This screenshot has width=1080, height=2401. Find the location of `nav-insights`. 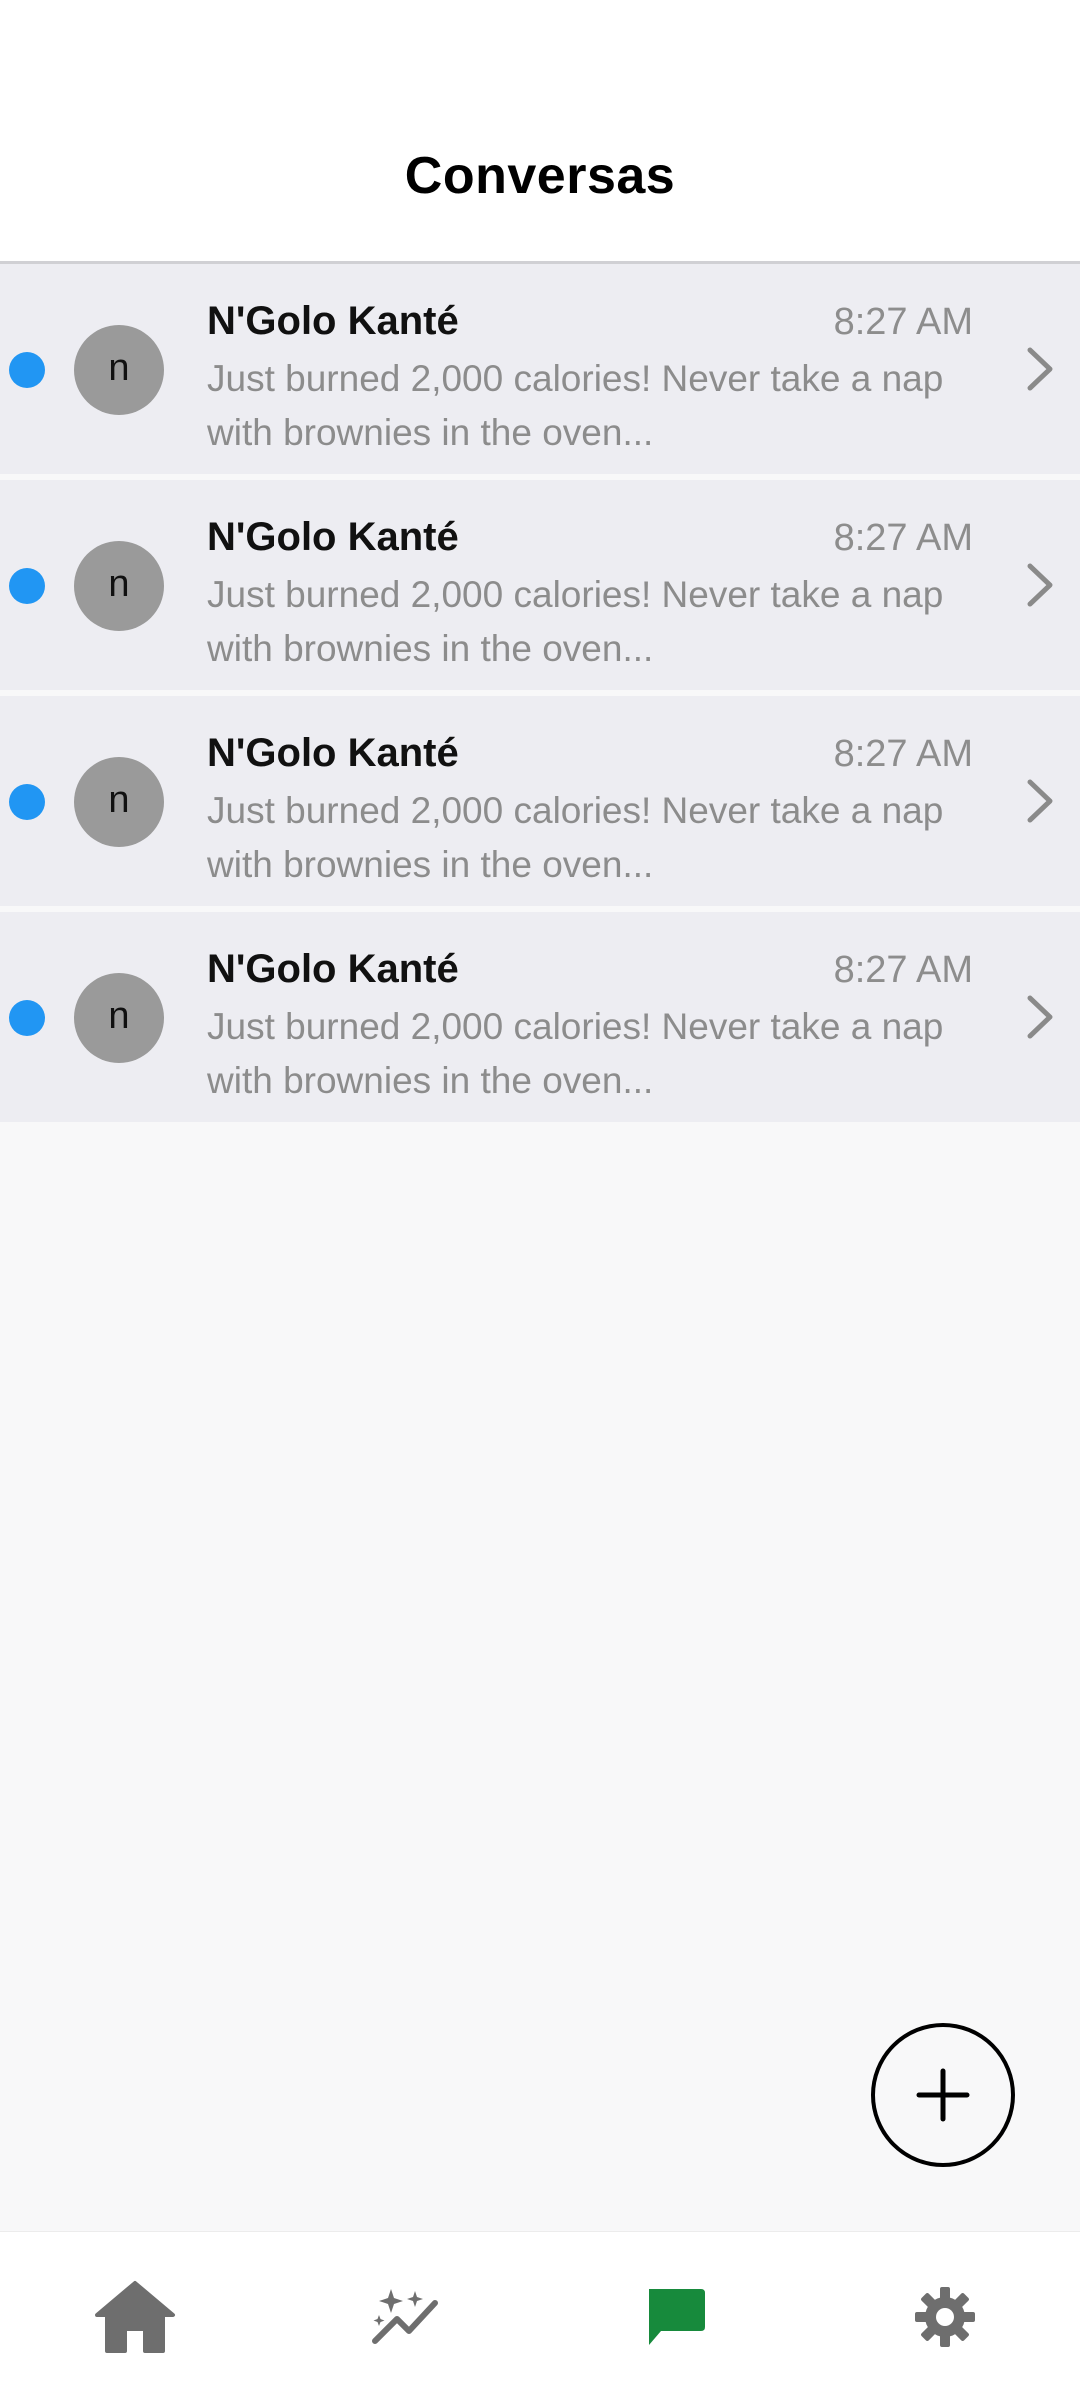

nav-insights is located at coordinates (405, 2316).